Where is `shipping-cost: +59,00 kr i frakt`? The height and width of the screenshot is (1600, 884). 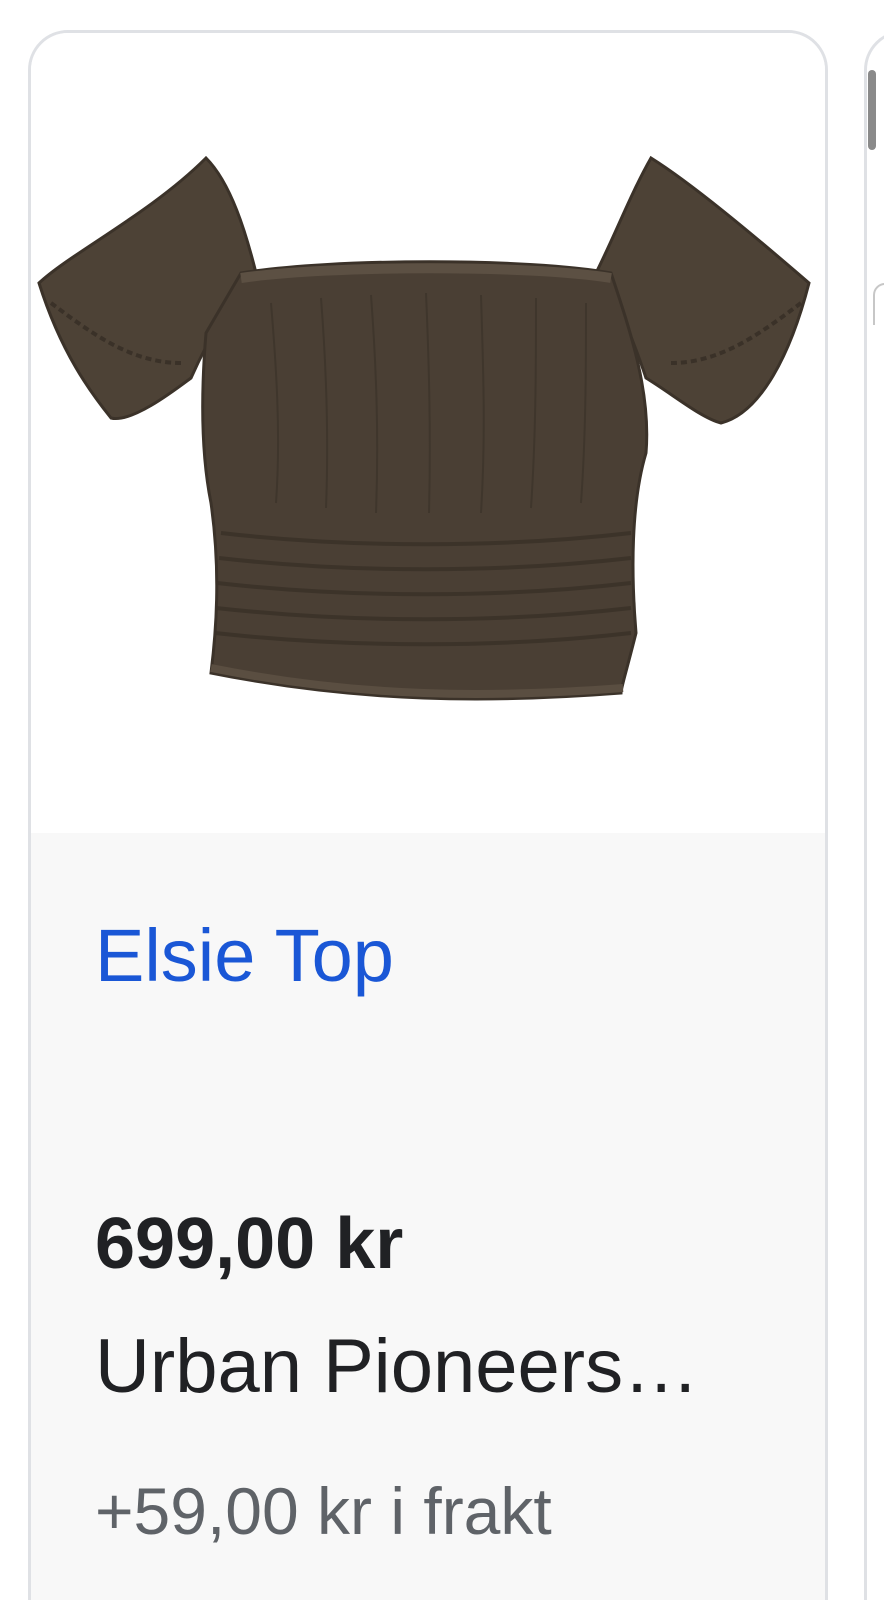
shipping-cost: +59,00 kr i frakt is located at coordinates (323, 1511).